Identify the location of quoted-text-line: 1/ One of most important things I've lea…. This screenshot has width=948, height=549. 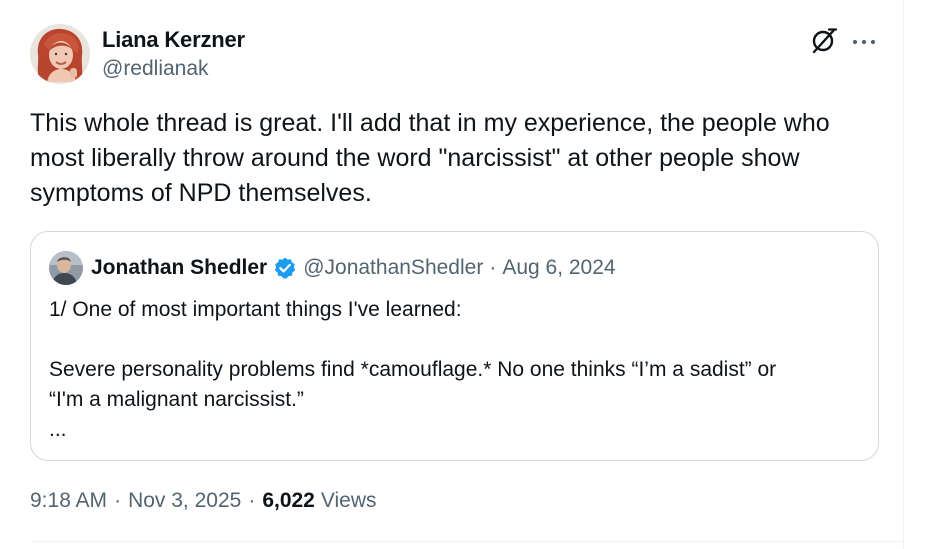
(255, 309).